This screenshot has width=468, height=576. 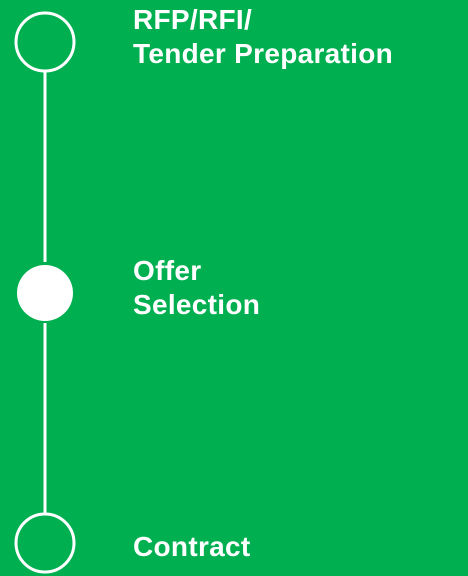 I want to click on step-3-circle-outline-icon, so click(x=45, y=543).